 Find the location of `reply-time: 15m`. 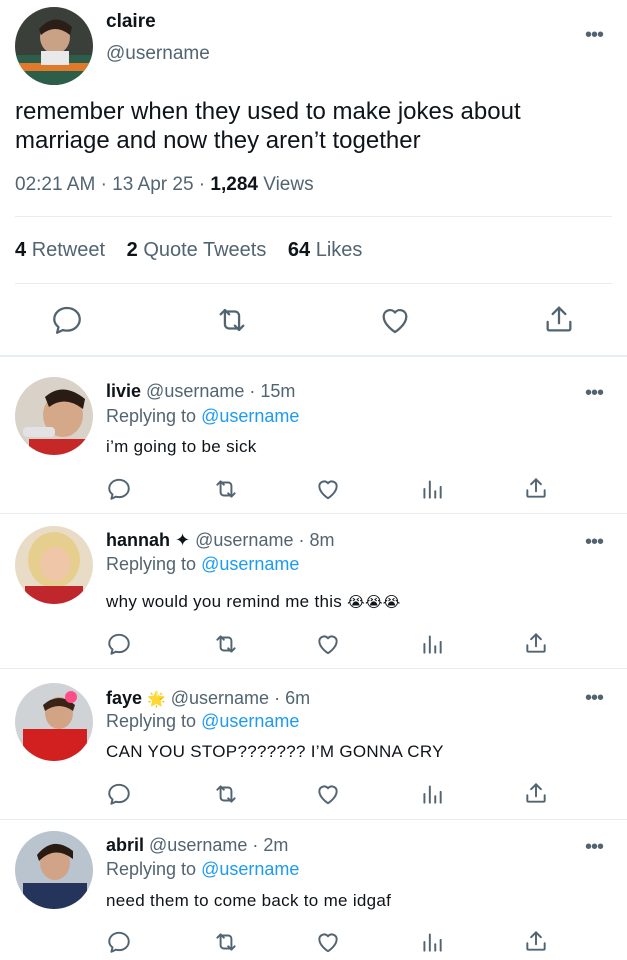

reply-time: 15m is located at coordinates (278, 391).